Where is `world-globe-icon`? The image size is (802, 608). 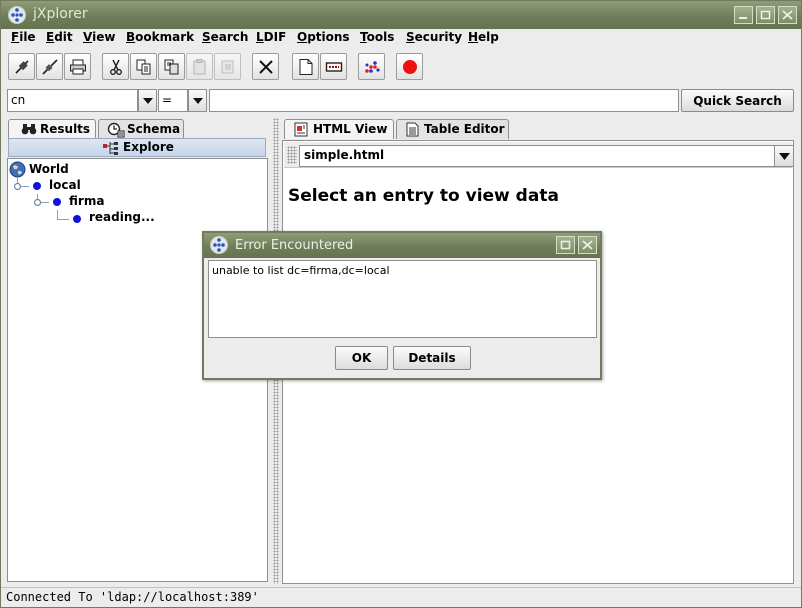 world-globe-icon is located at coordinates (17, 169).